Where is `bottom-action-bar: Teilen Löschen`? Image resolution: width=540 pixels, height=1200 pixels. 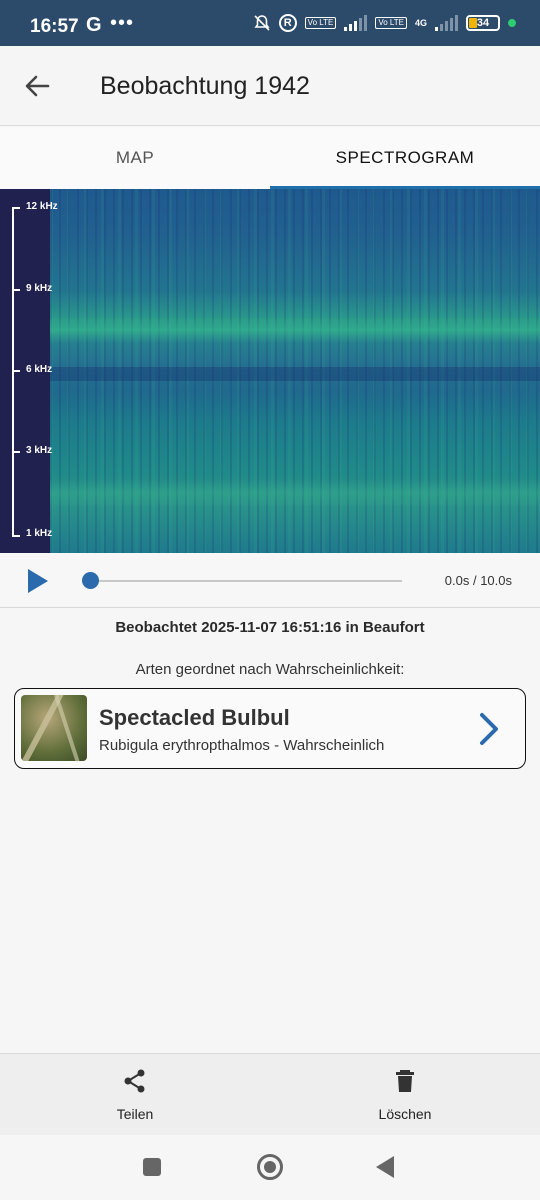
bottom-action-bar: Teilen Löschen is located at coordinates (270, 1094).